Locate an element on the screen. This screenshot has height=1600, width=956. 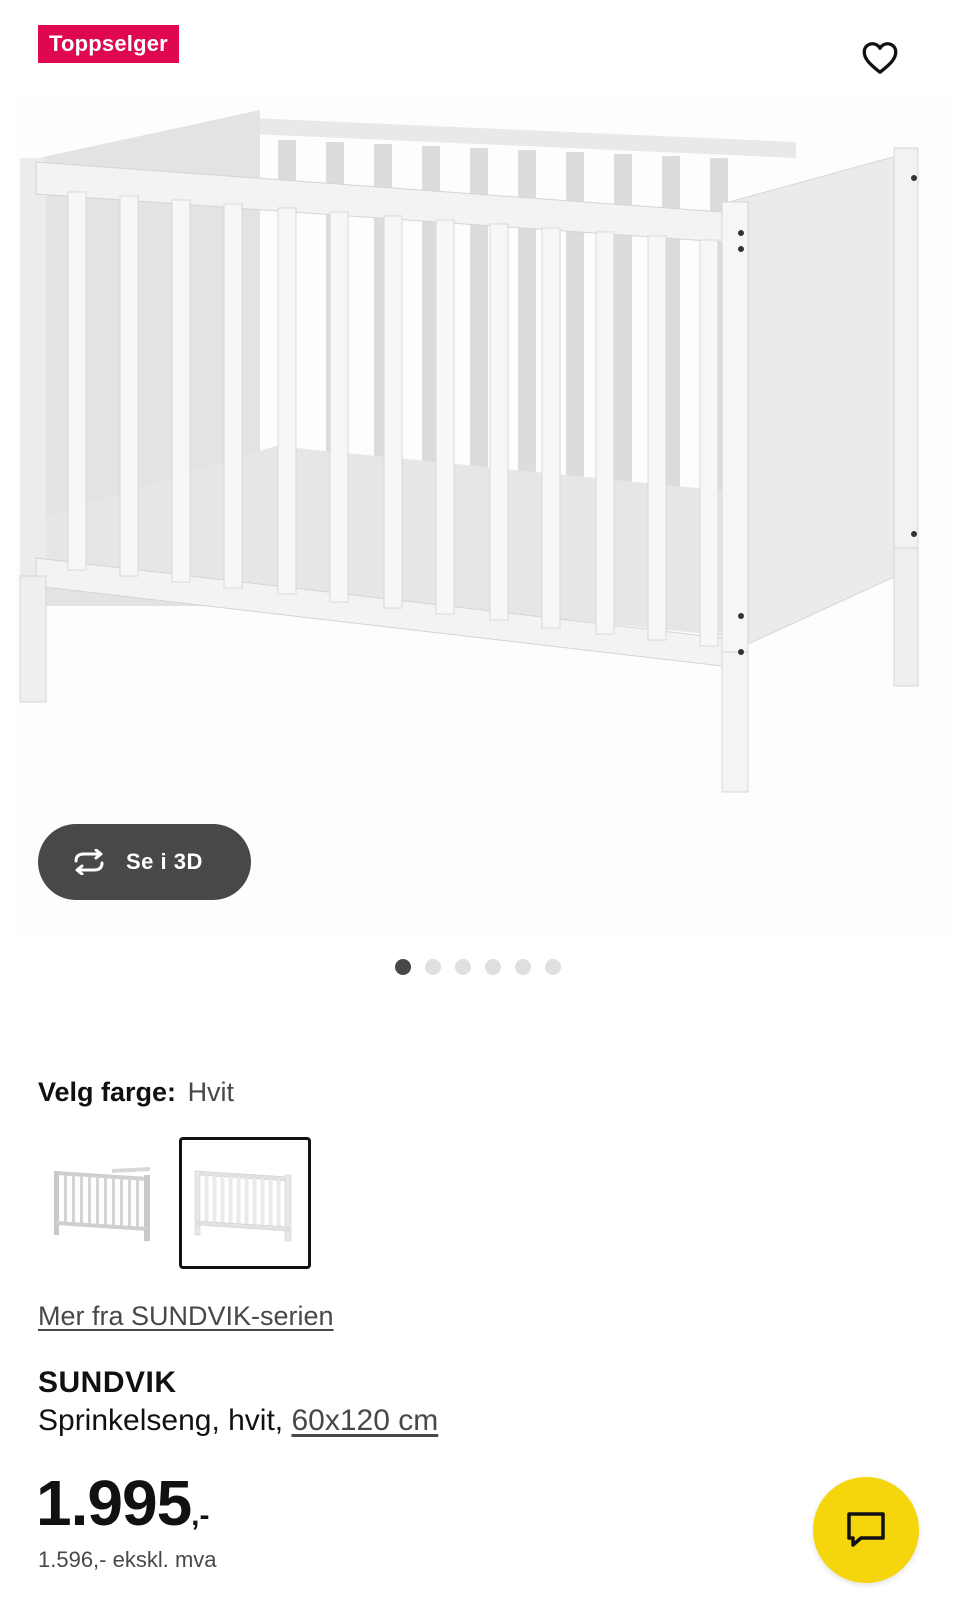
heart-outline-icon is located at coordinates (880, 58).